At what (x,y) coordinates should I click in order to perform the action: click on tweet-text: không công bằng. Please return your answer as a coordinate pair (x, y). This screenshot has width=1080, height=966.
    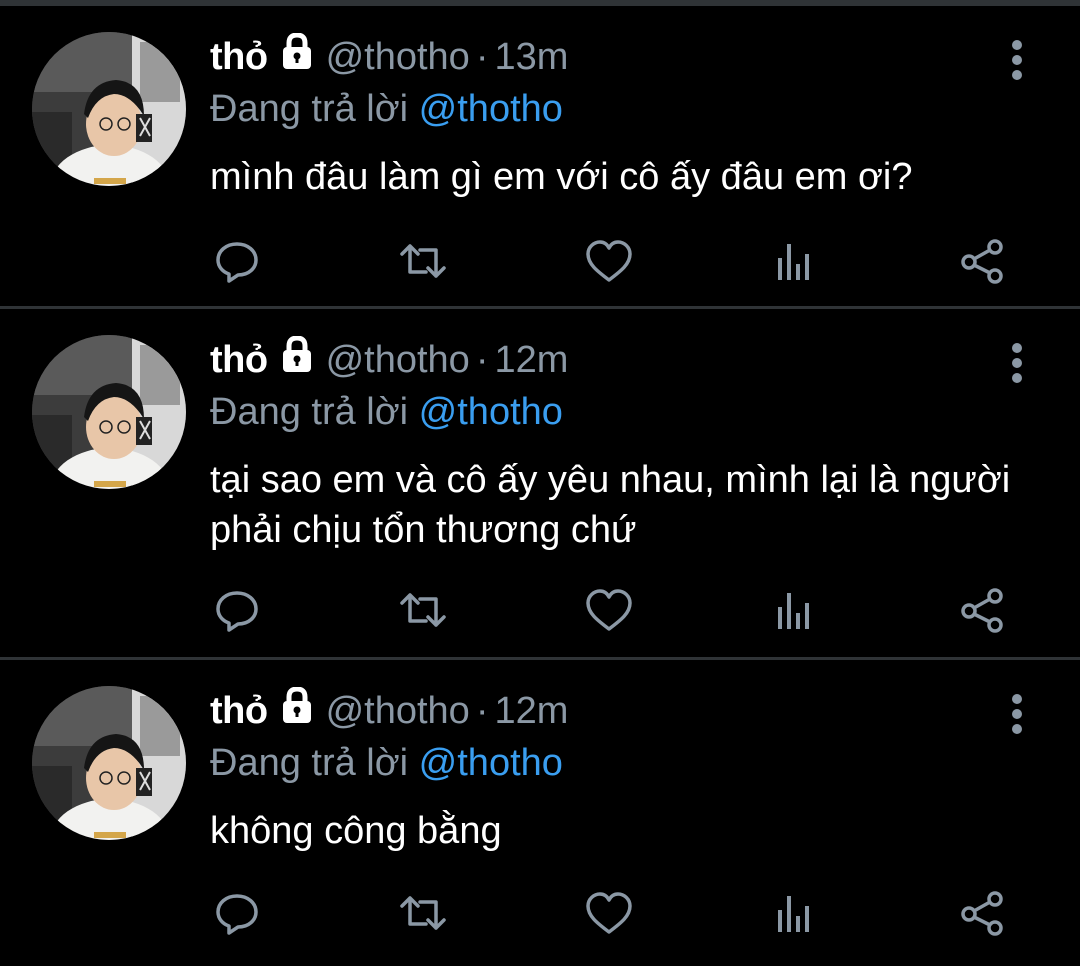
    Looking at the image, I should click on (356, 831).